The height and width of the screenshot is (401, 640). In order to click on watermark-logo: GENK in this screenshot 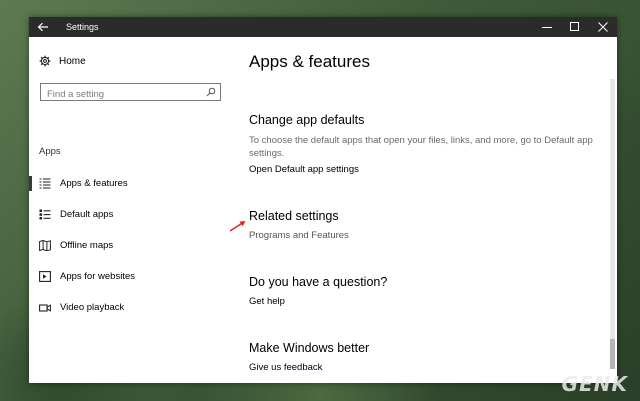, I will do `click(594, 384)`.